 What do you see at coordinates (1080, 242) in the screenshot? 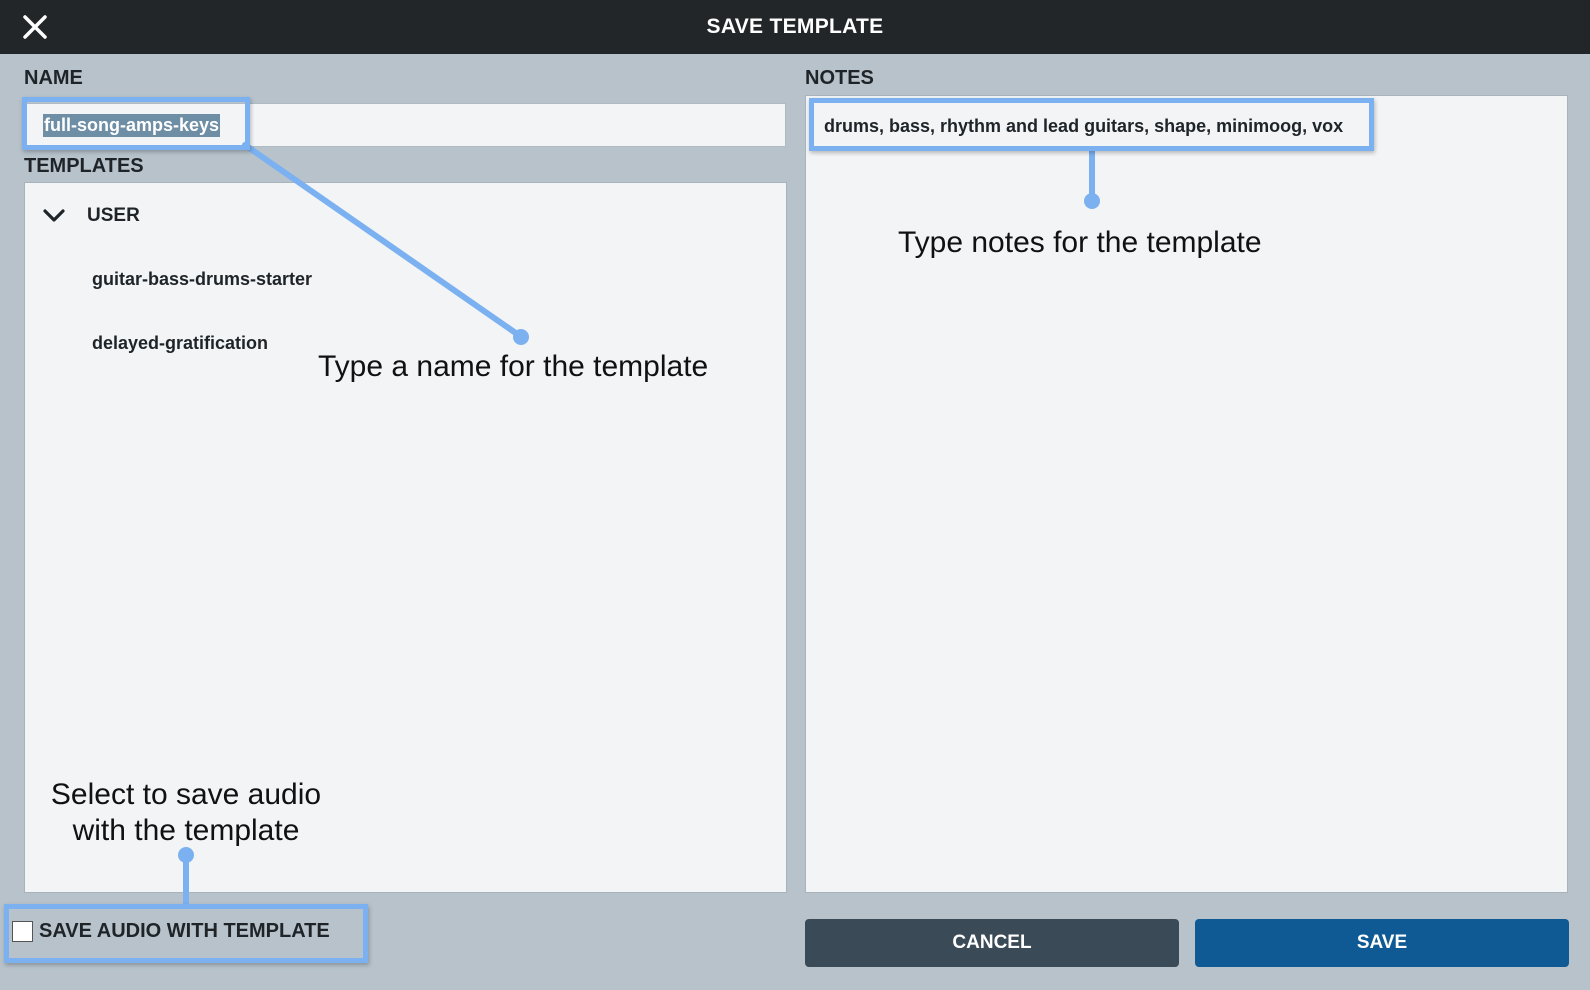
I see `notes-callout-text: Type notes for the template` at bounding box center [1080, 242].